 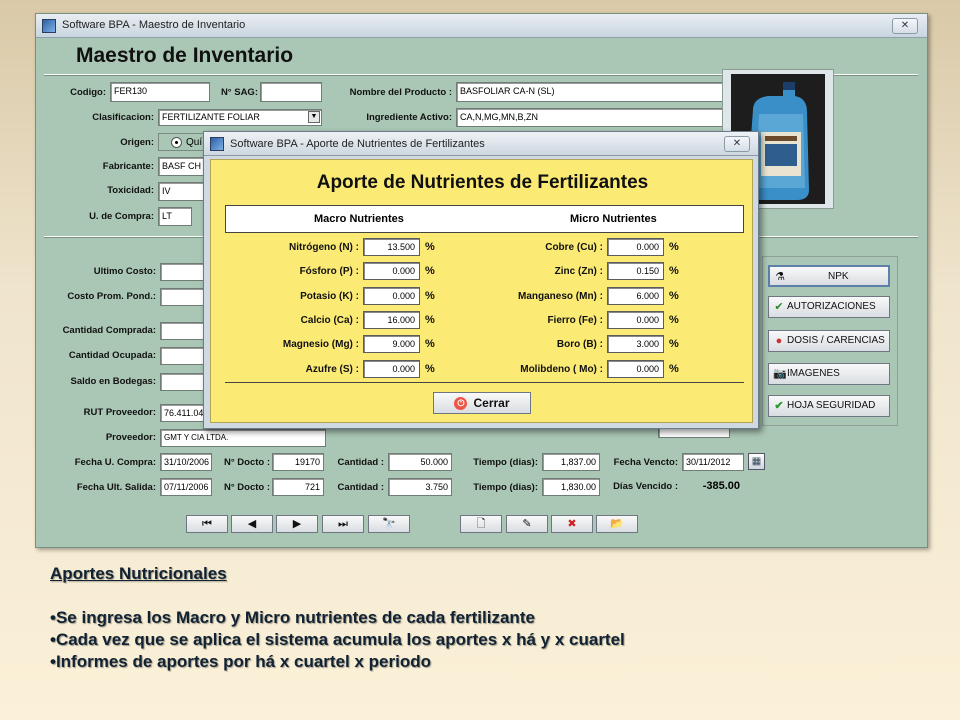 I want to click on fecha-vencto-field: 30/11/2012, so click(x=713, y=462).